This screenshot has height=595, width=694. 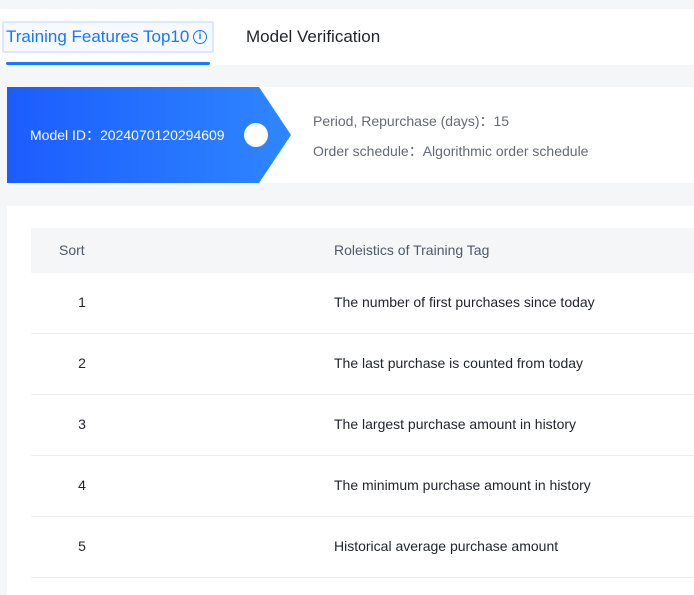 I want to click on cell-training-tag: The minimum purchase amount in history, so click(x=462, y=485).